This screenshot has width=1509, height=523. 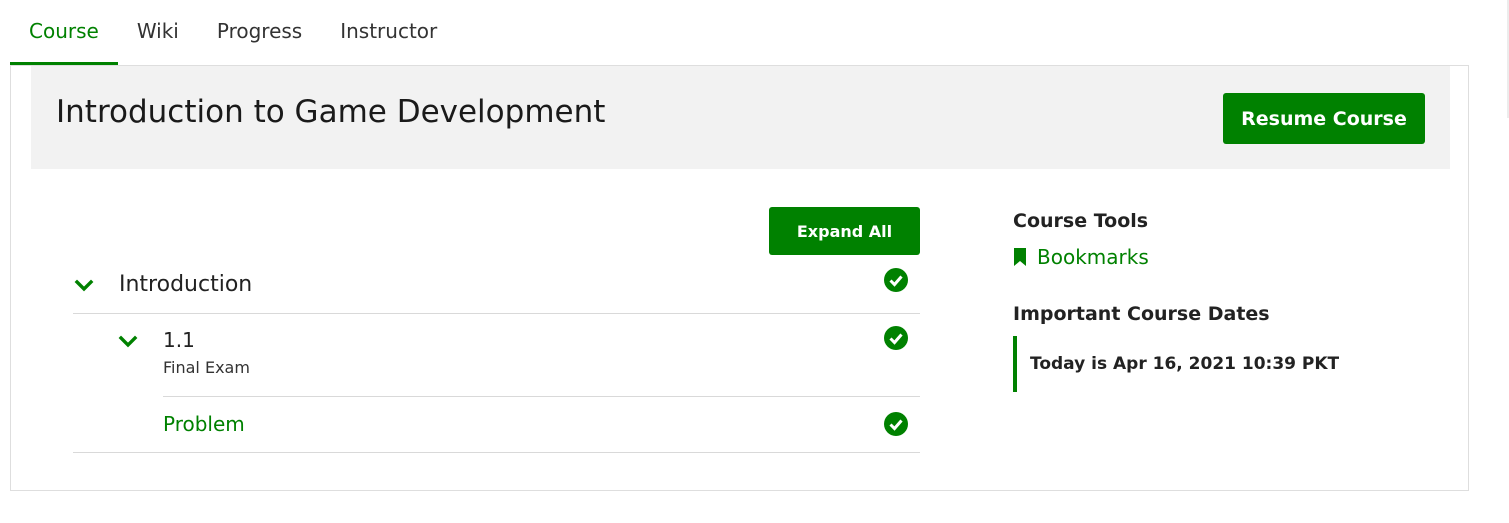 I want to click on tab-progress: Progress, so click(x=259, y=32).